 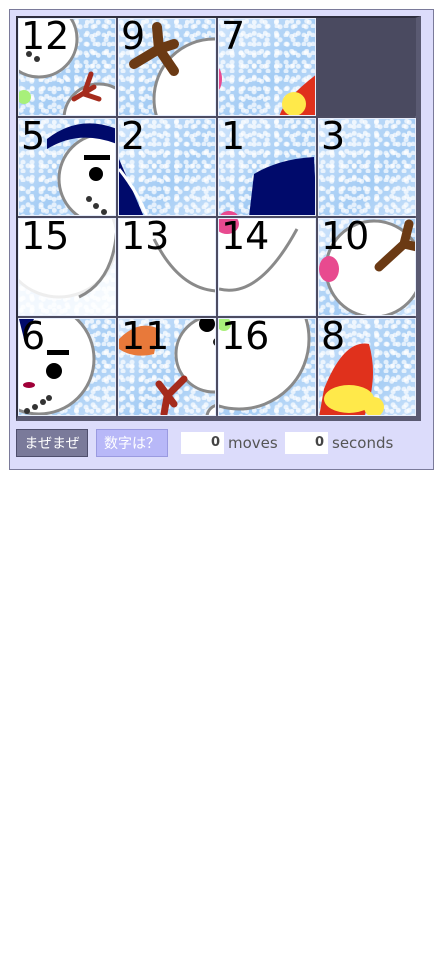 What do you see at coordinates (306, 443) in the screenshot?
I see `seconds-counter: 0` at bounding box center [306, 443].